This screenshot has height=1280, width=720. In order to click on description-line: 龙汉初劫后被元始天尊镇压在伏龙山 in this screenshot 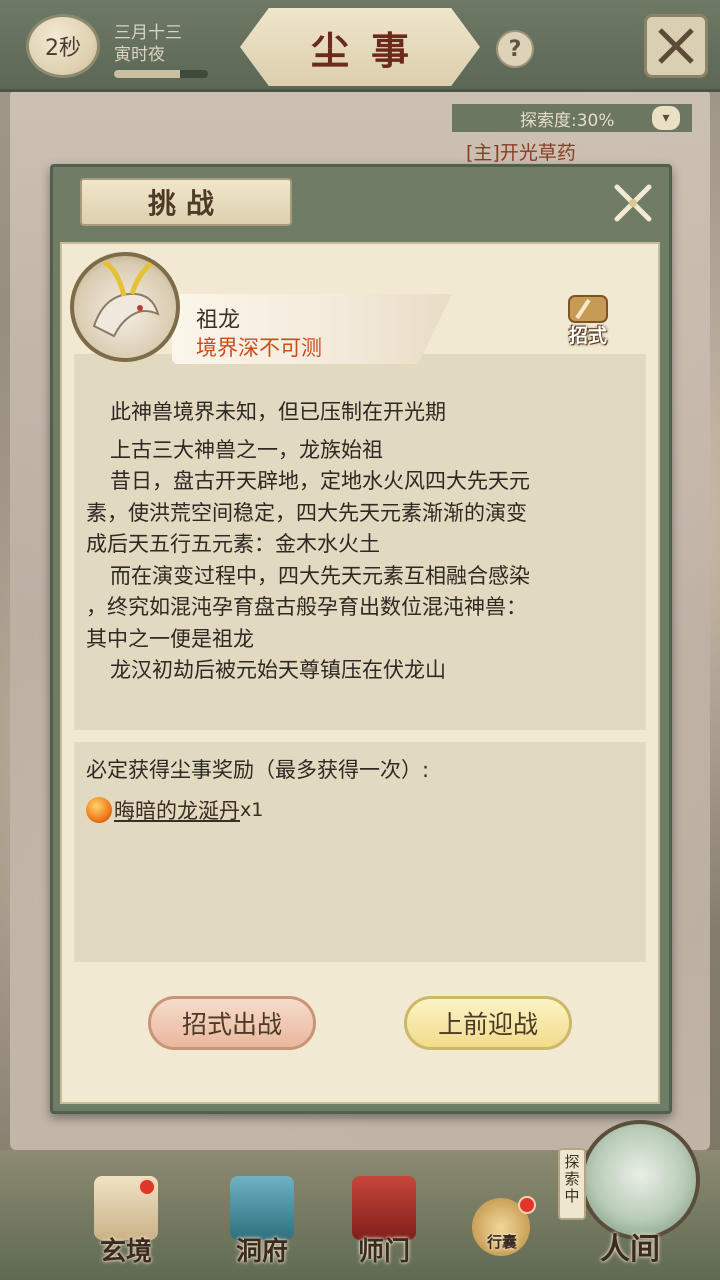, I will do `click(278, 670)`.